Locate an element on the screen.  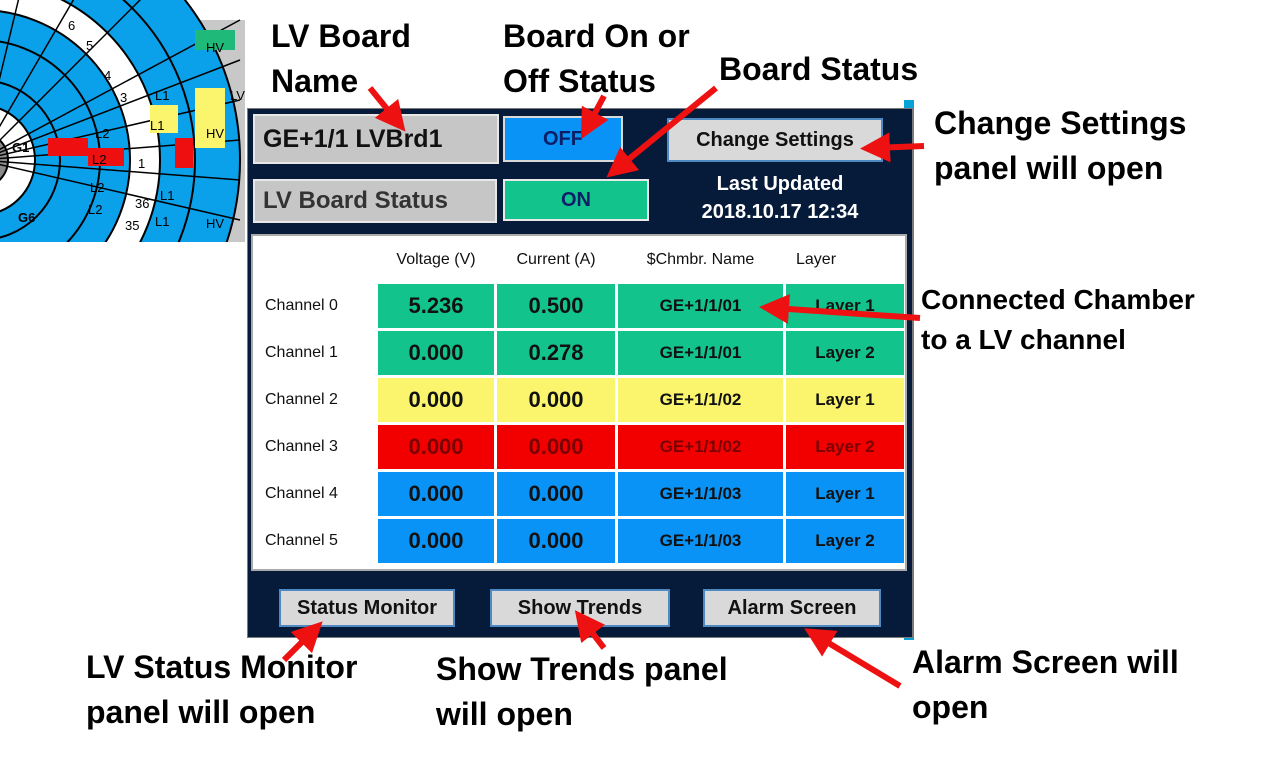
channel-label: Channel 5 is located at coordinates (301, 540).